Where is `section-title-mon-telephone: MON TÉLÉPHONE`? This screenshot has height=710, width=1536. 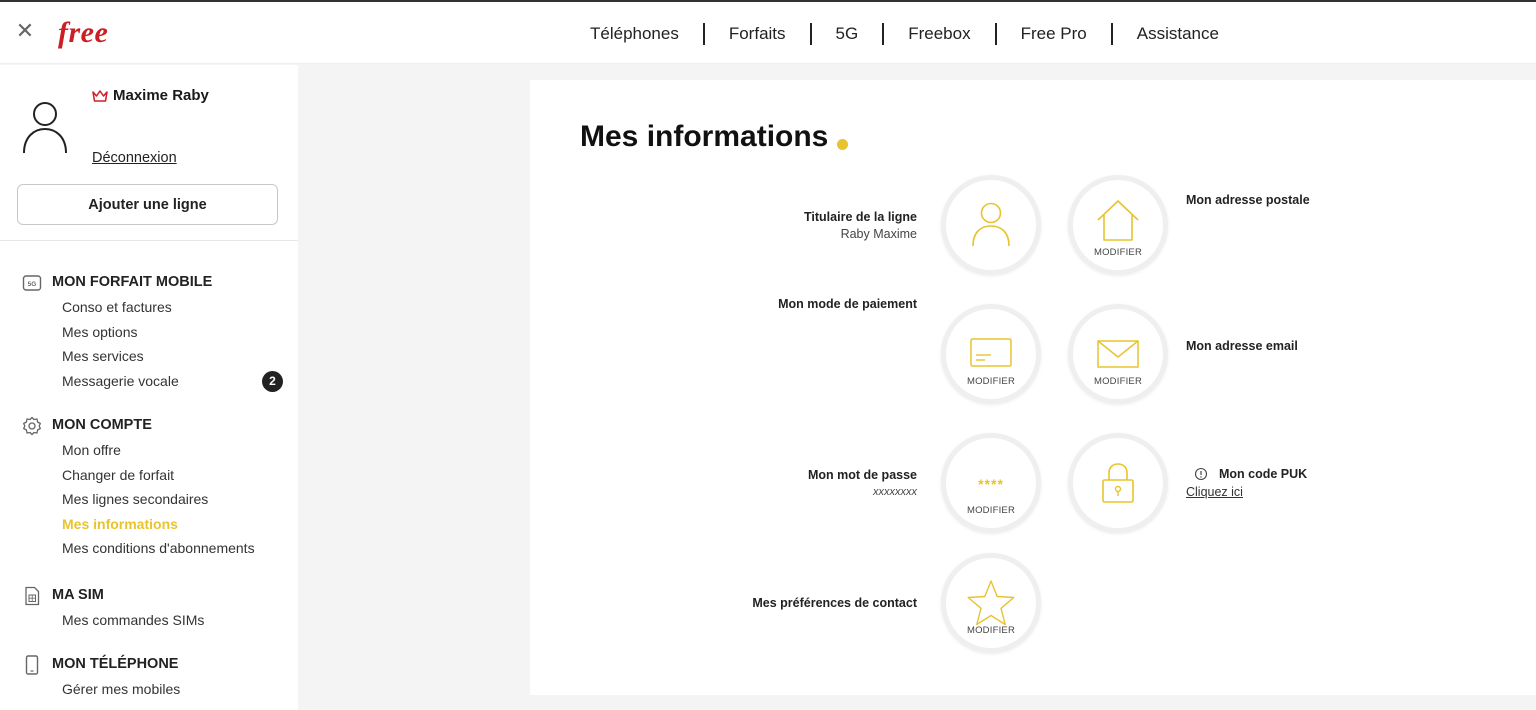
section-title-mon-telephone: MON TÉLÉPHONE is located at coordinates (115, 664).